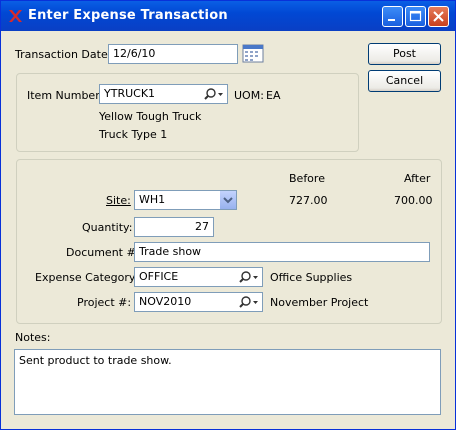  I want to click on site-label-text: Site:, so click(118, 200).